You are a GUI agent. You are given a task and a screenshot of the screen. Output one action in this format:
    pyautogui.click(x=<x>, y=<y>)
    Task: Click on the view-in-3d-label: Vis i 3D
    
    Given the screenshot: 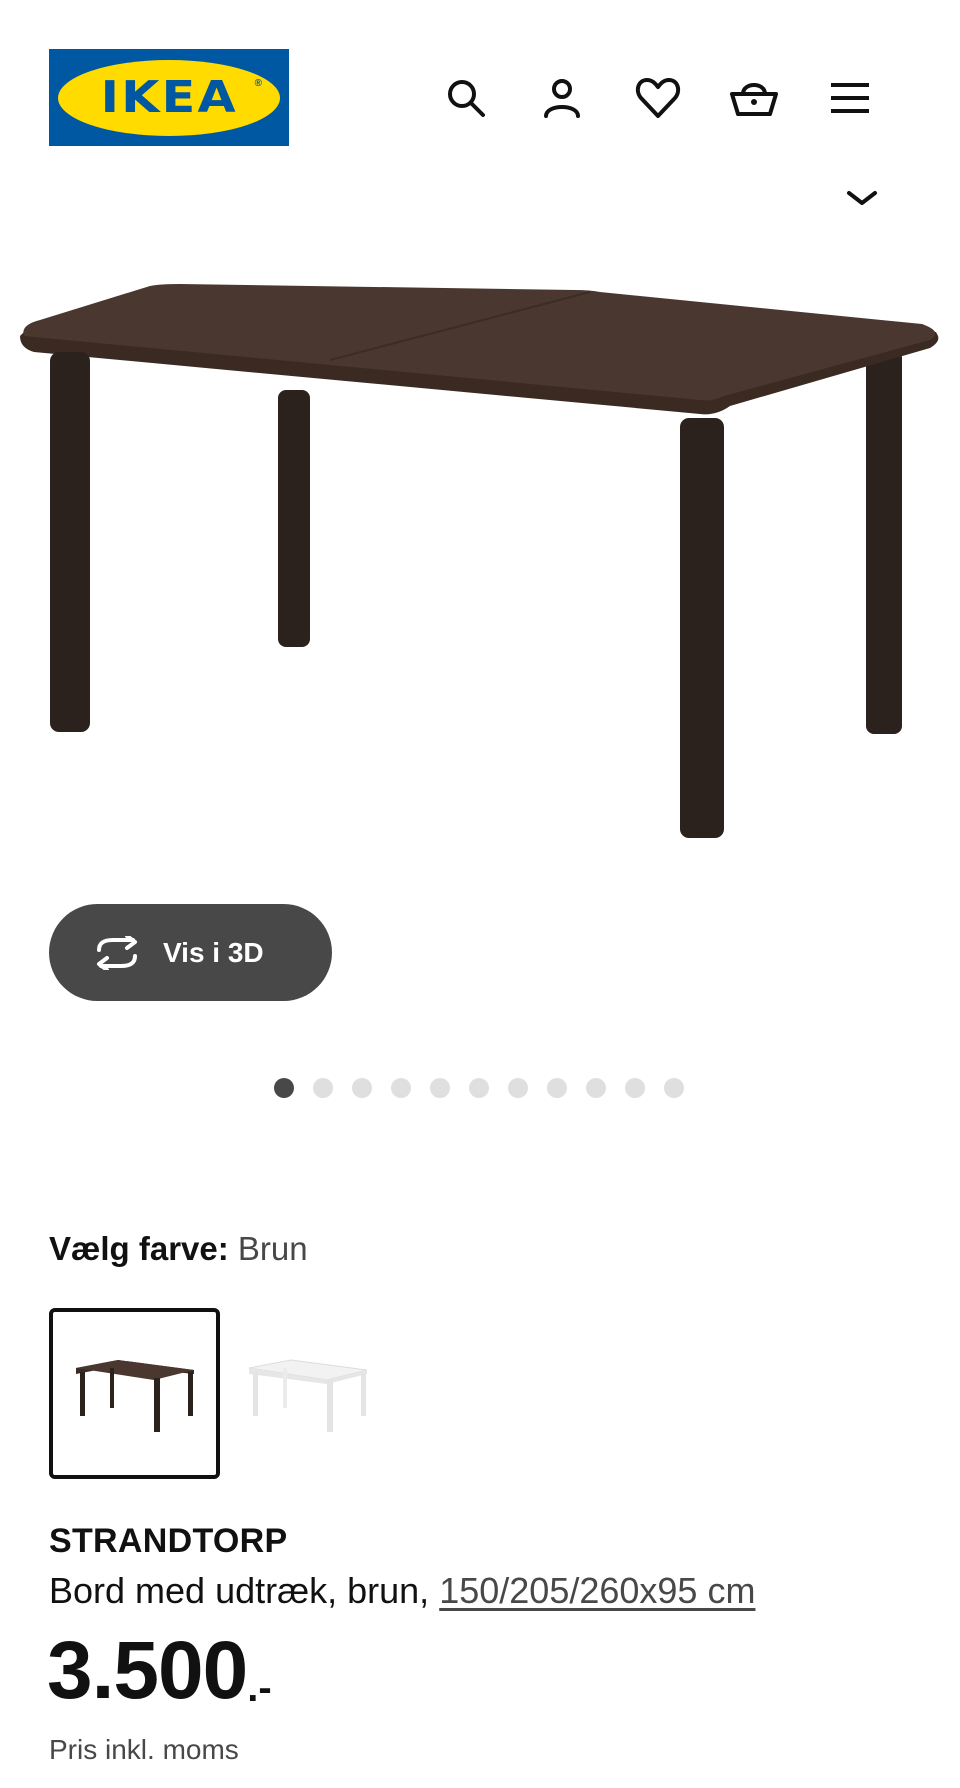 What is the action you would take?
    pyautogui.click(x=213, y=952)
    